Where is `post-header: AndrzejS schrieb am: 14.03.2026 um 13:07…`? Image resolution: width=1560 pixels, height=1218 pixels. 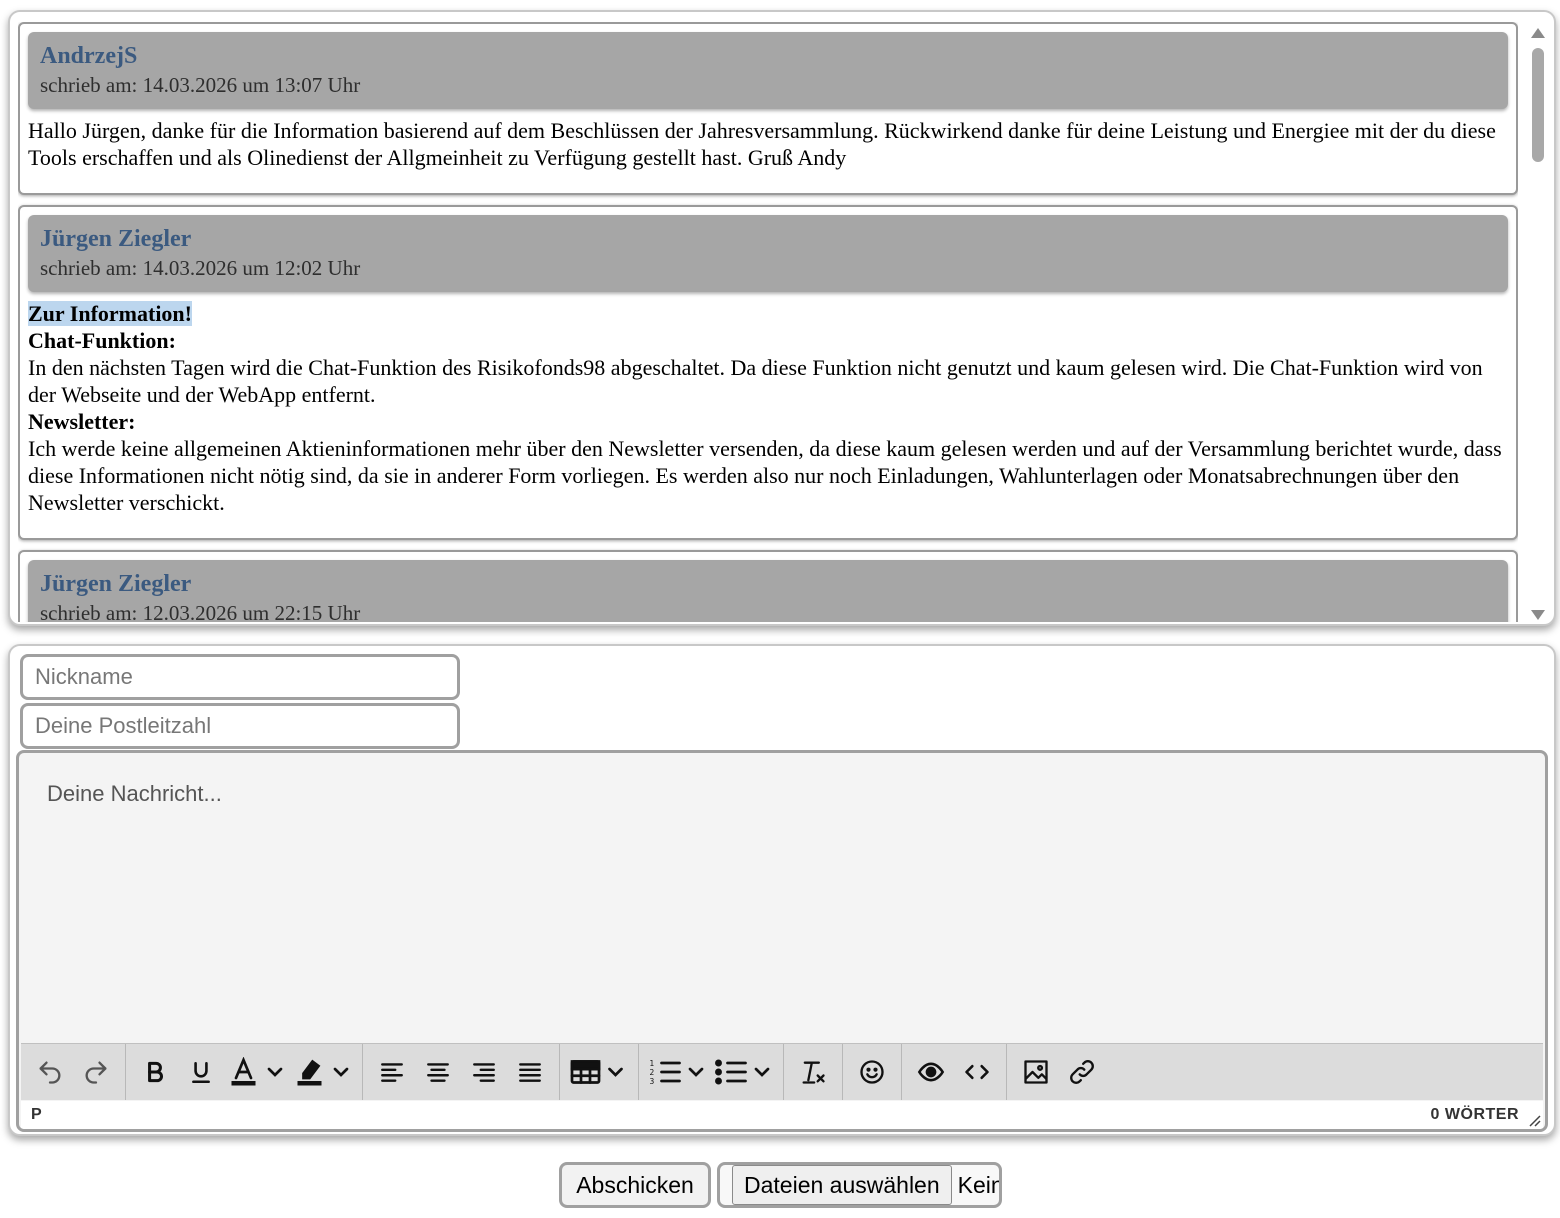
post-header: AndrzejS schrieb am: 14.03.2026 um 13:07… is located at coordinates (768, 70).